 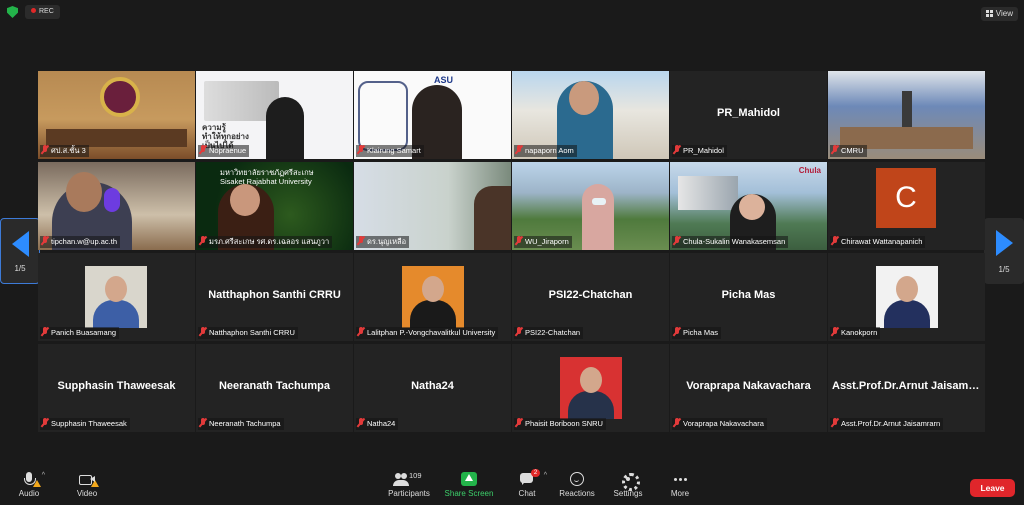 I want to click on participant-display-name: Neeranath Tachumpa, so click(x=274, y=386).